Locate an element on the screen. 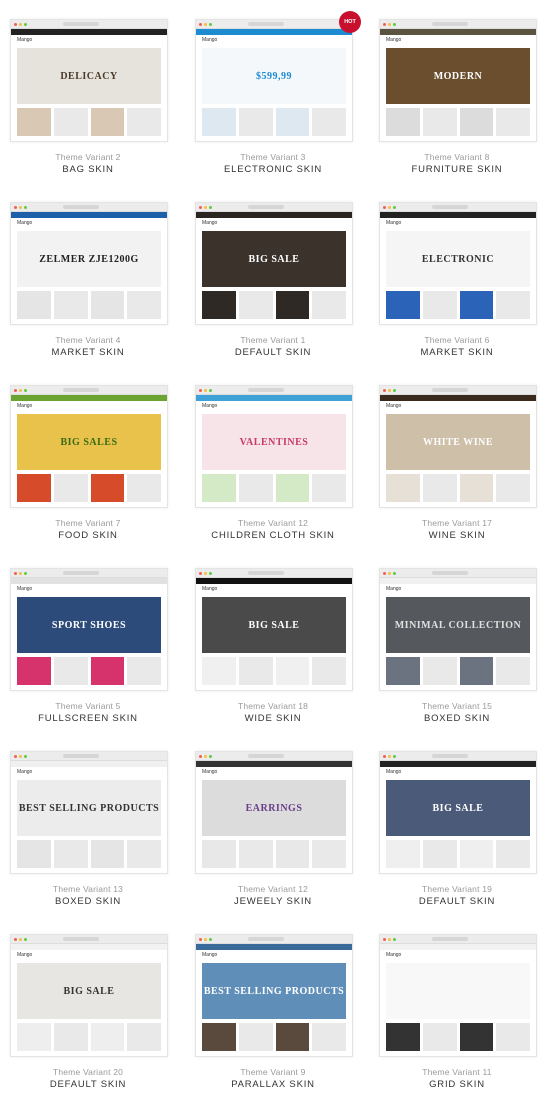 The height and width of the screenshot is (1114, 550). theme-preview-thumbnail: Mango MINIMAL COLLECTION is located at coordinates (458, 629).